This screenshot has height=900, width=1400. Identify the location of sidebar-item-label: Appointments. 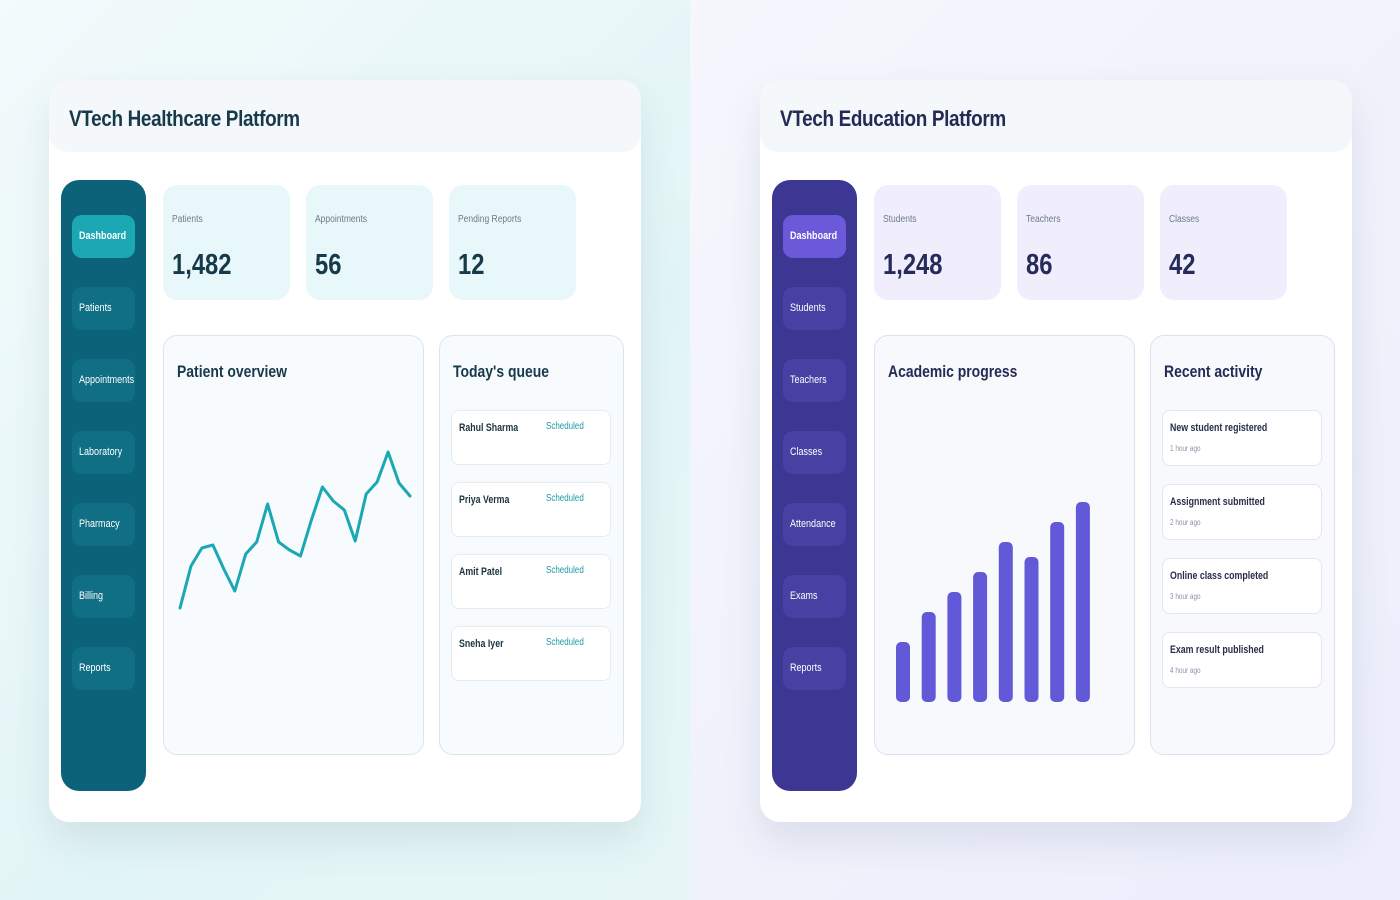
(107, 380).